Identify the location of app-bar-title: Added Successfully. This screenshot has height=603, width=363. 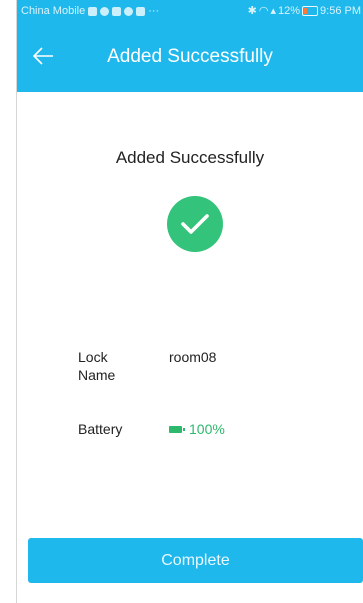
(190, 56).